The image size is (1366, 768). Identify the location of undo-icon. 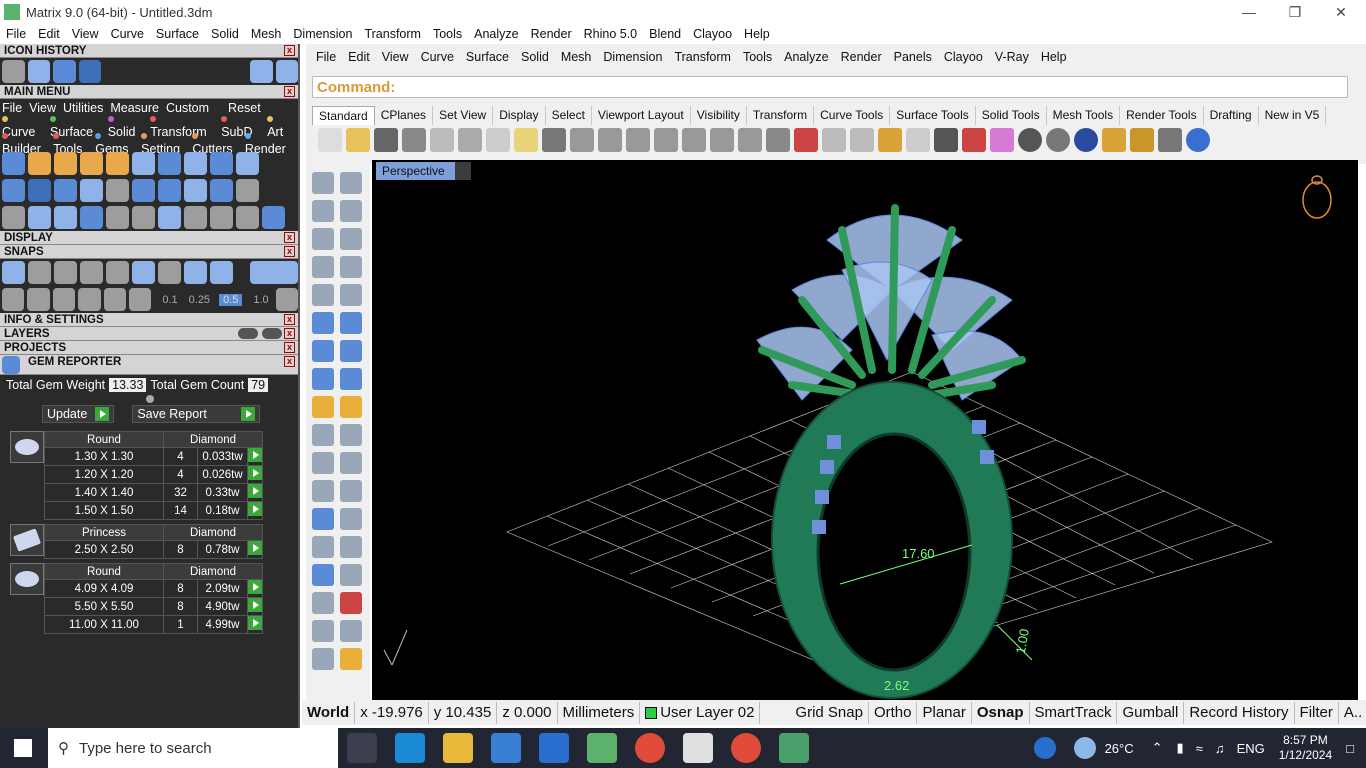
(554, 140).